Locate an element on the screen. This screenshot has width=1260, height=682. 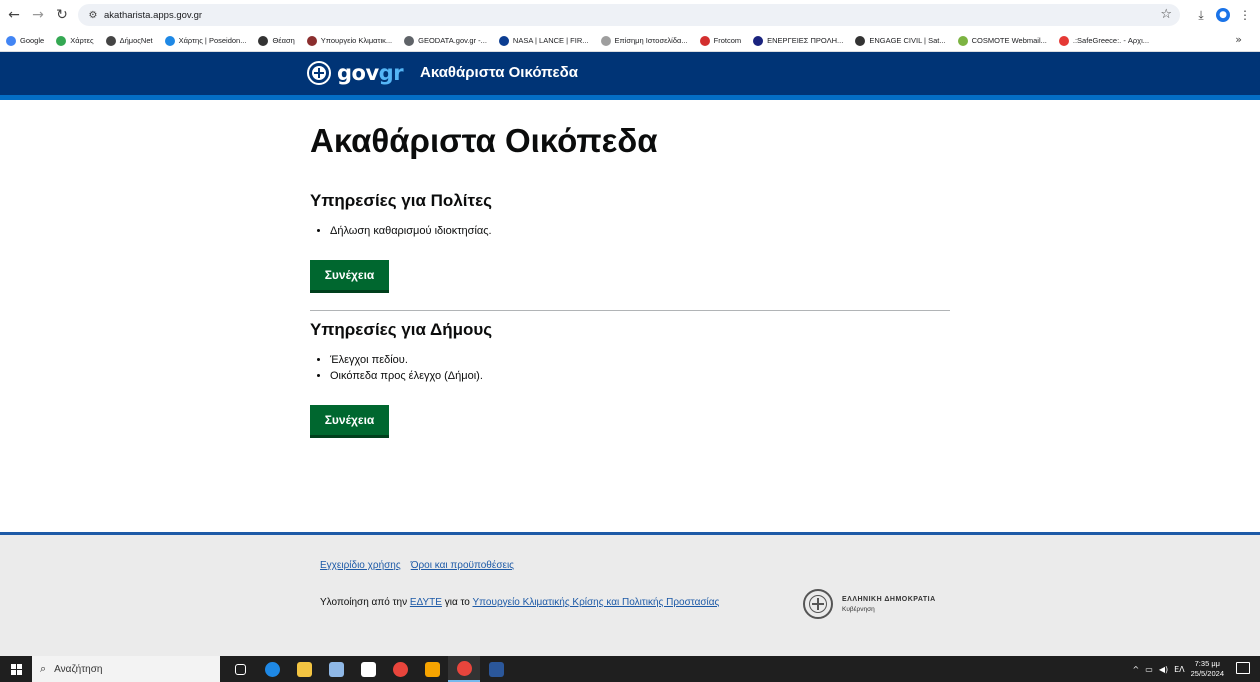
edyte-link: ΕΔΥΤΕ is located at coordinates (426, 602).